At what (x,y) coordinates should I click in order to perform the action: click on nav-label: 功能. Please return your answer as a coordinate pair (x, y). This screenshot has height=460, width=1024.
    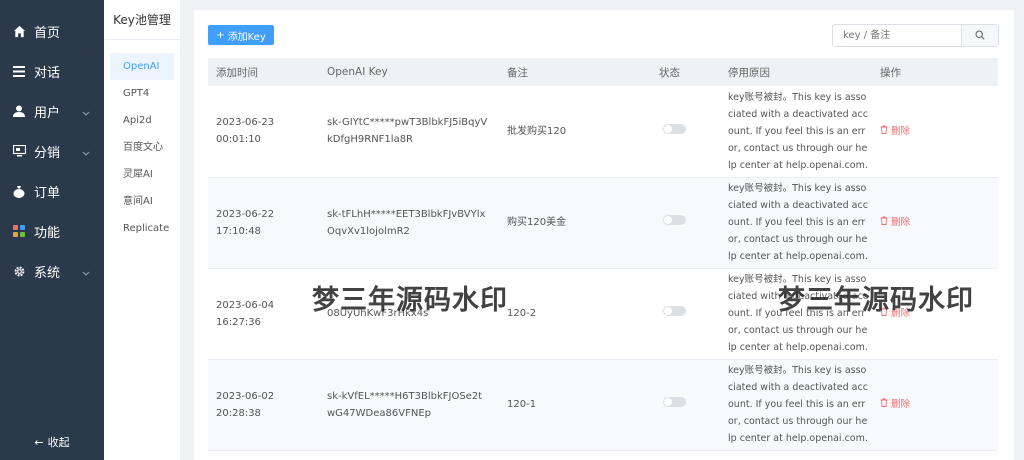
    Looking at the image, I should click on (47, 233).